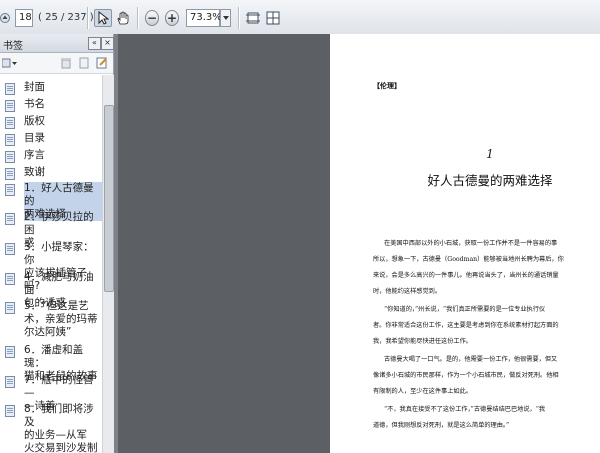 This screenshot has width=600, height=453. What do you see at coordinates (53, 156) in the screenshot?
I see `bookmark-item: 序言` at bounding box center [53, 156].